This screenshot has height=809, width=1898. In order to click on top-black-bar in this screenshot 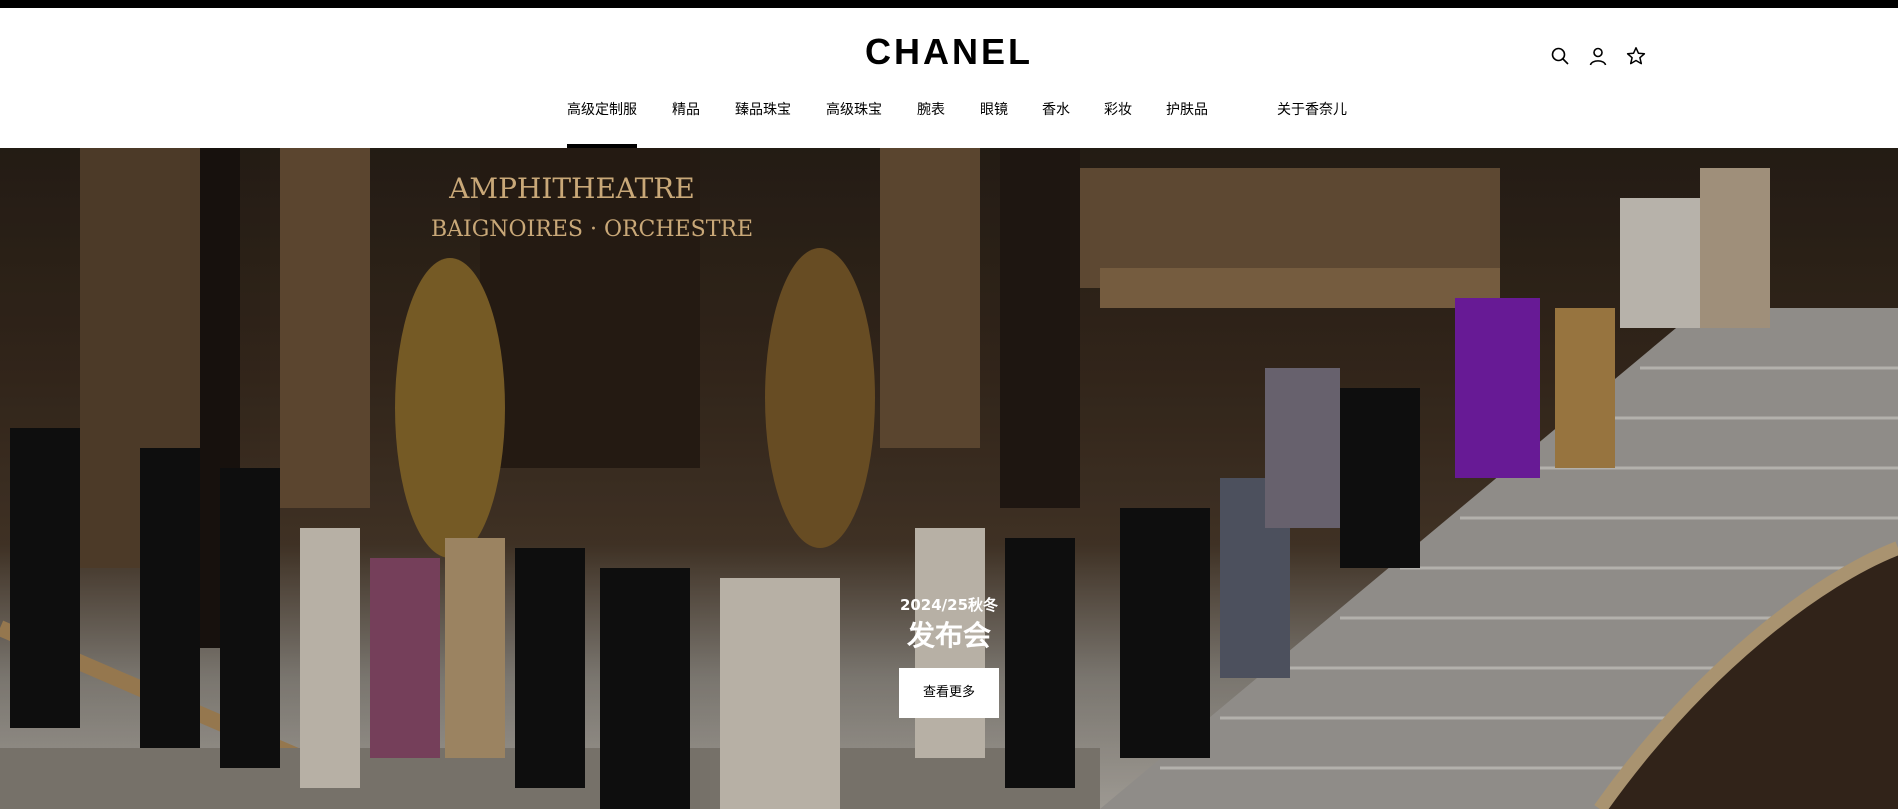, I will do `click(949, 4)`.